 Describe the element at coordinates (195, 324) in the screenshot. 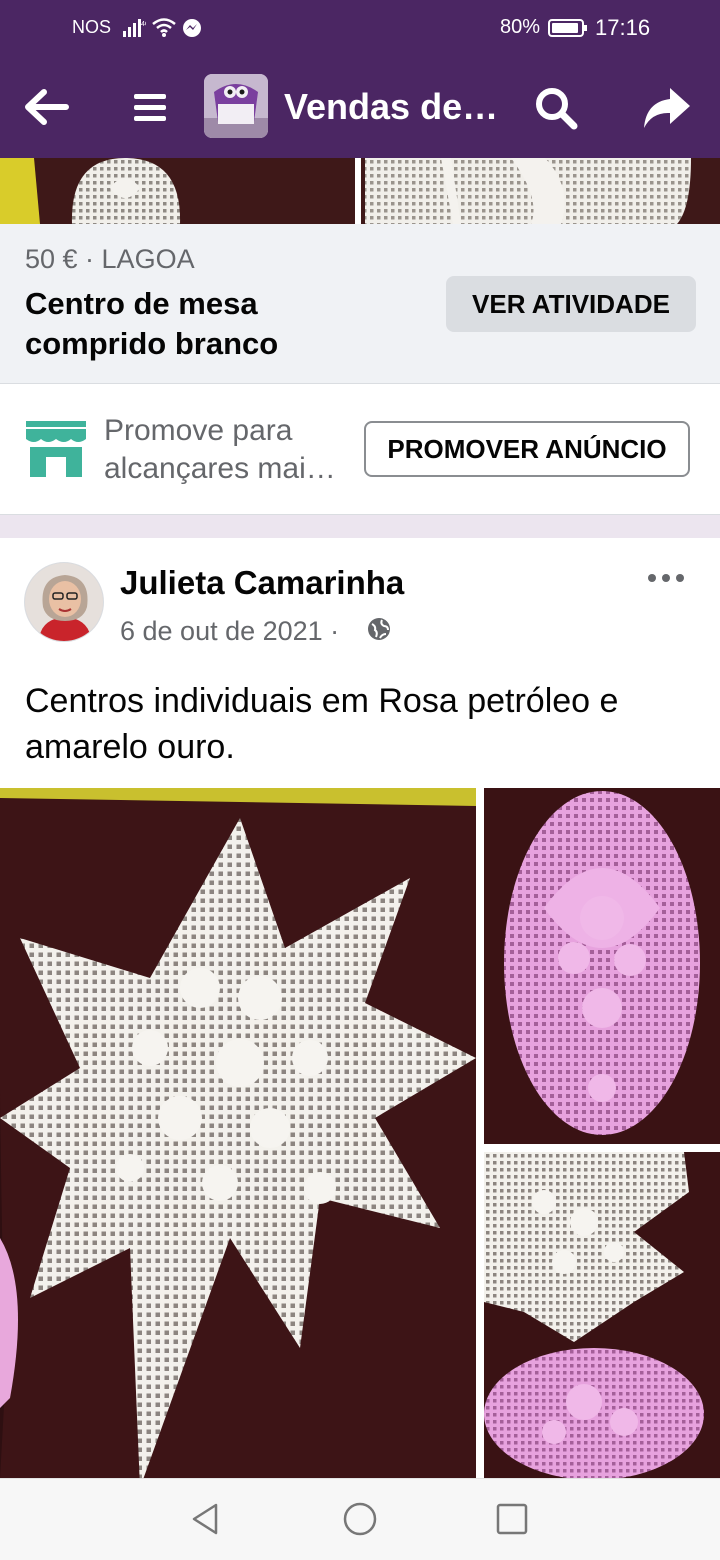

I see `listing-title: Centro de mesa comprido branco` at that location.